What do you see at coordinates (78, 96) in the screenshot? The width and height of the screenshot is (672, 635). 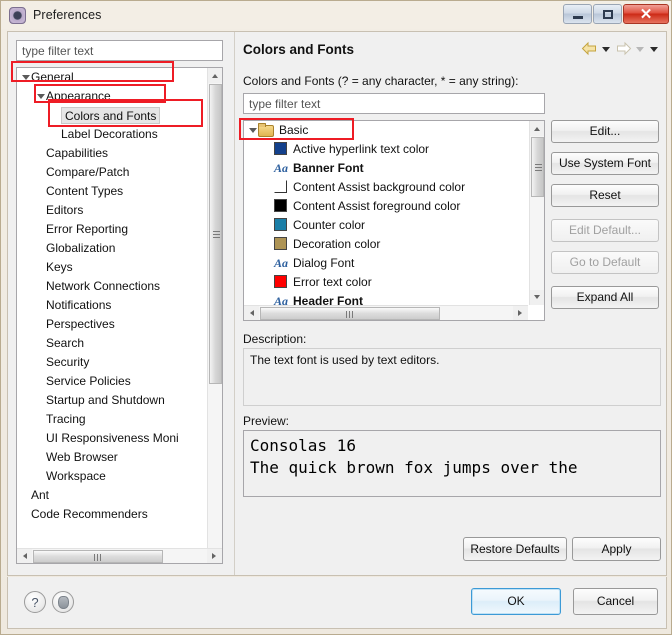 I see `sidebar-item-label: Appearance` at bounding box center [78, 96].